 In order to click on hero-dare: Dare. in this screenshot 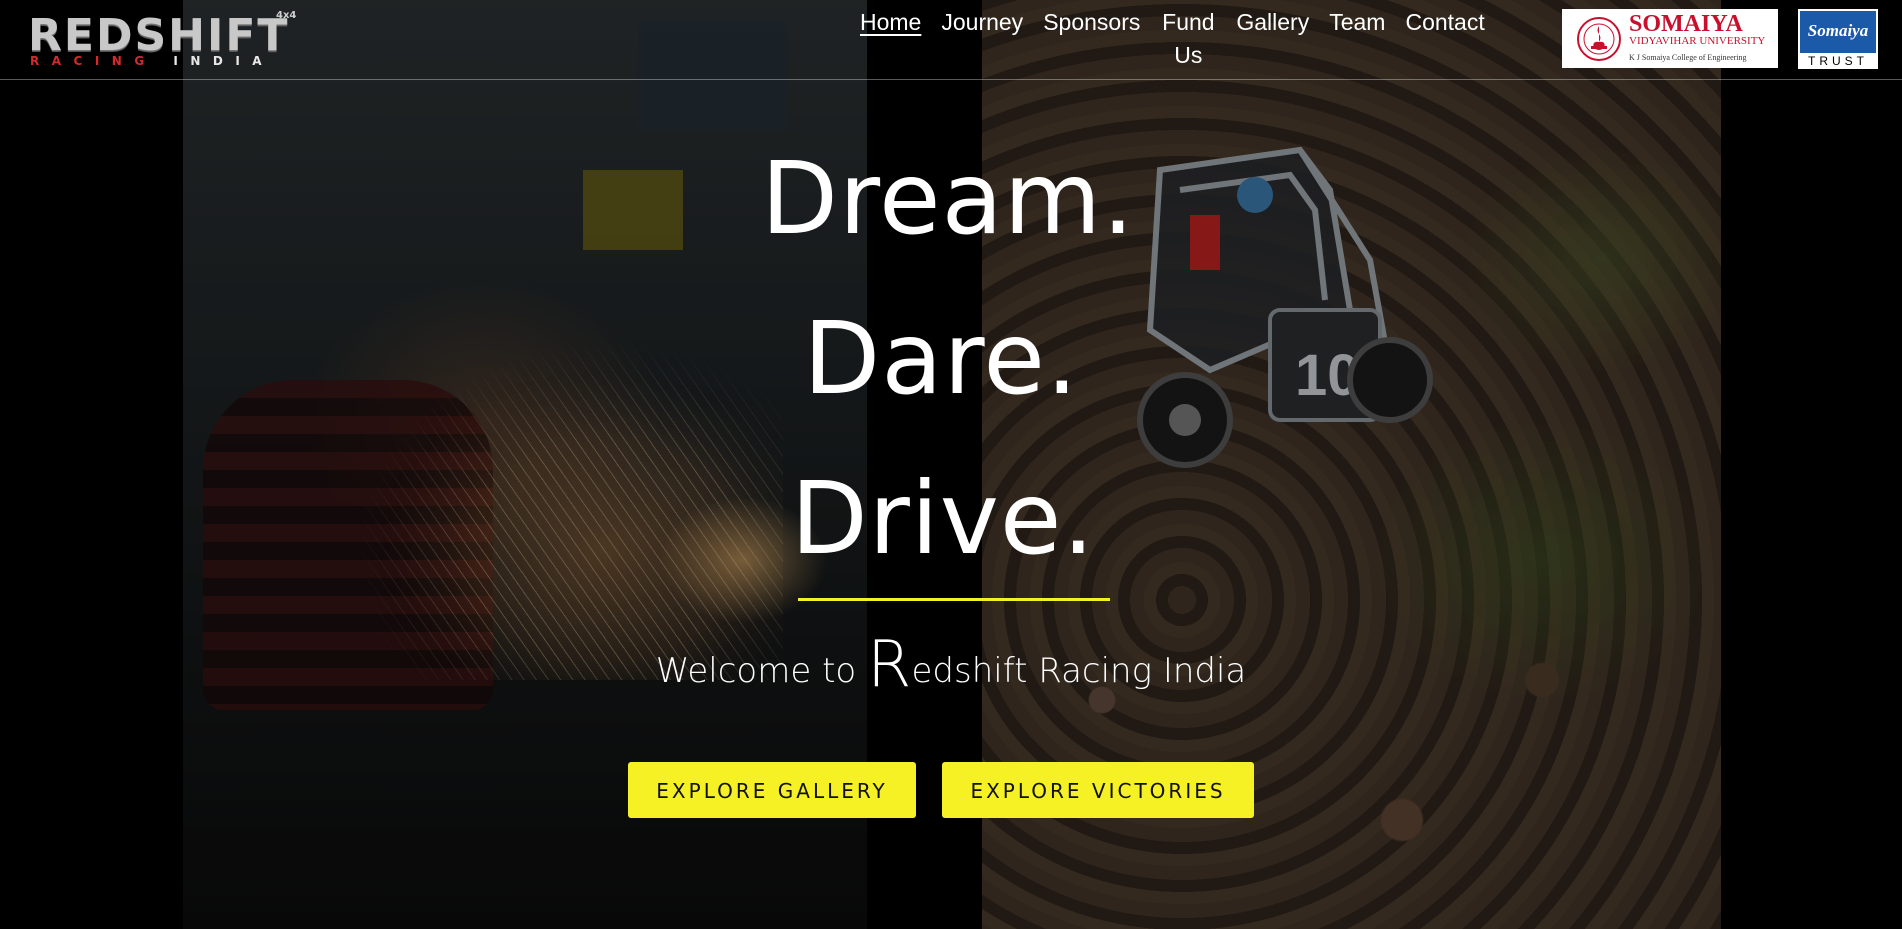, I will do `click(941, 358)`.